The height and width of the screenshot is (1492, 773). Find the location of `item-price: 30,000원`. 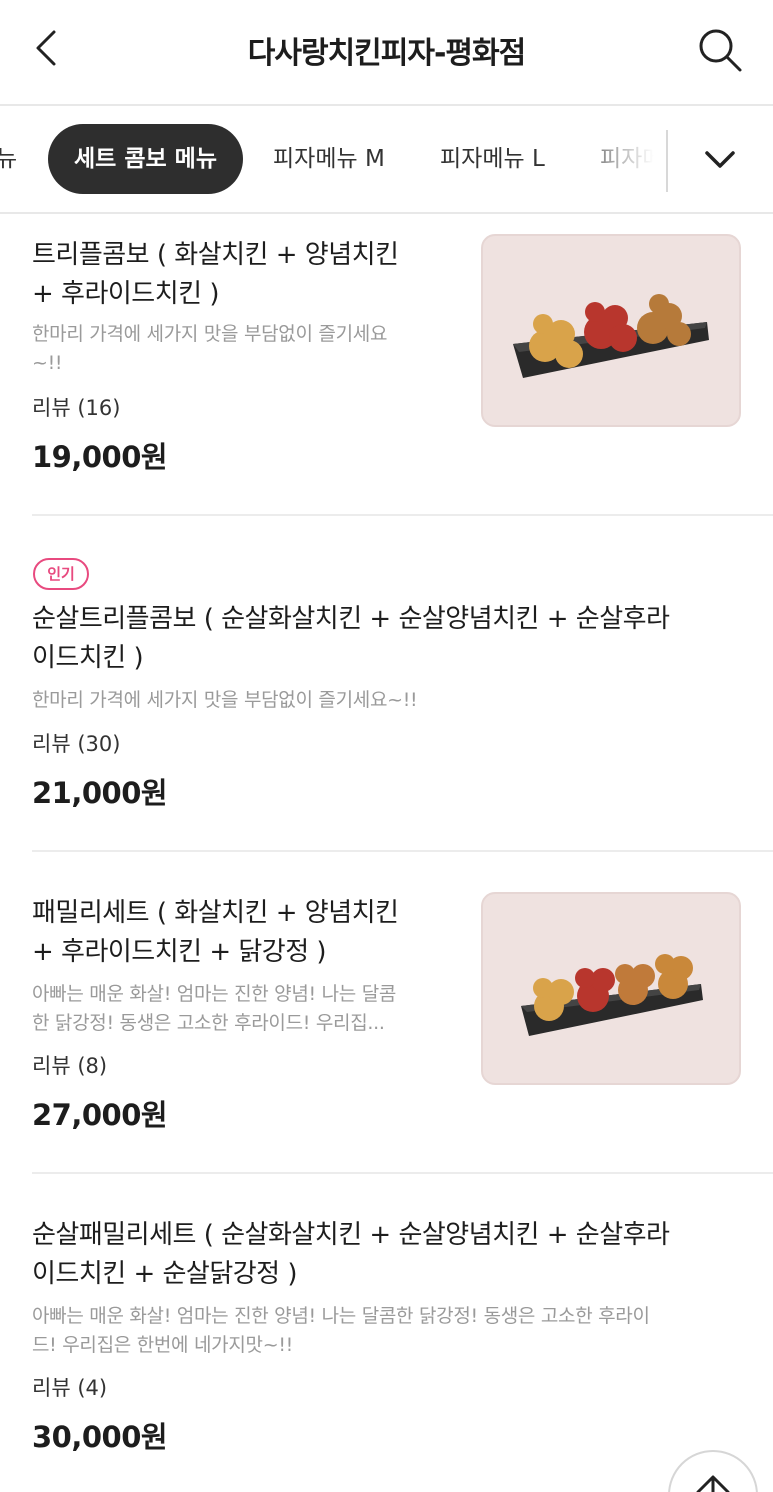

item-price: 30,000원 is located at coordinates (100, 1437).